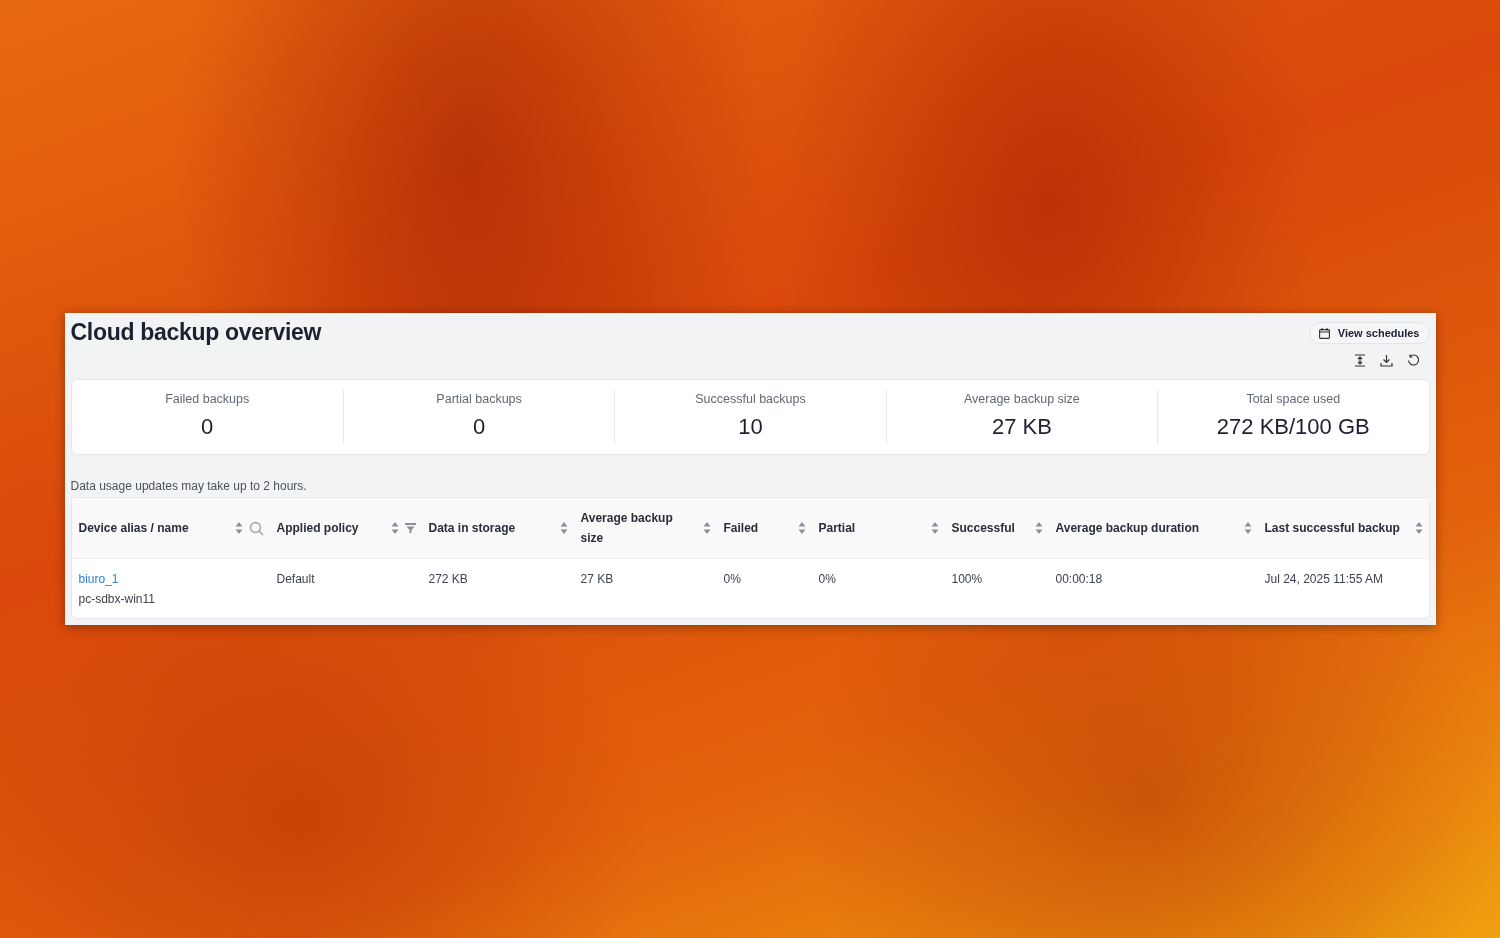  I want to click on column-label: Average backup size, so click(627, 528).